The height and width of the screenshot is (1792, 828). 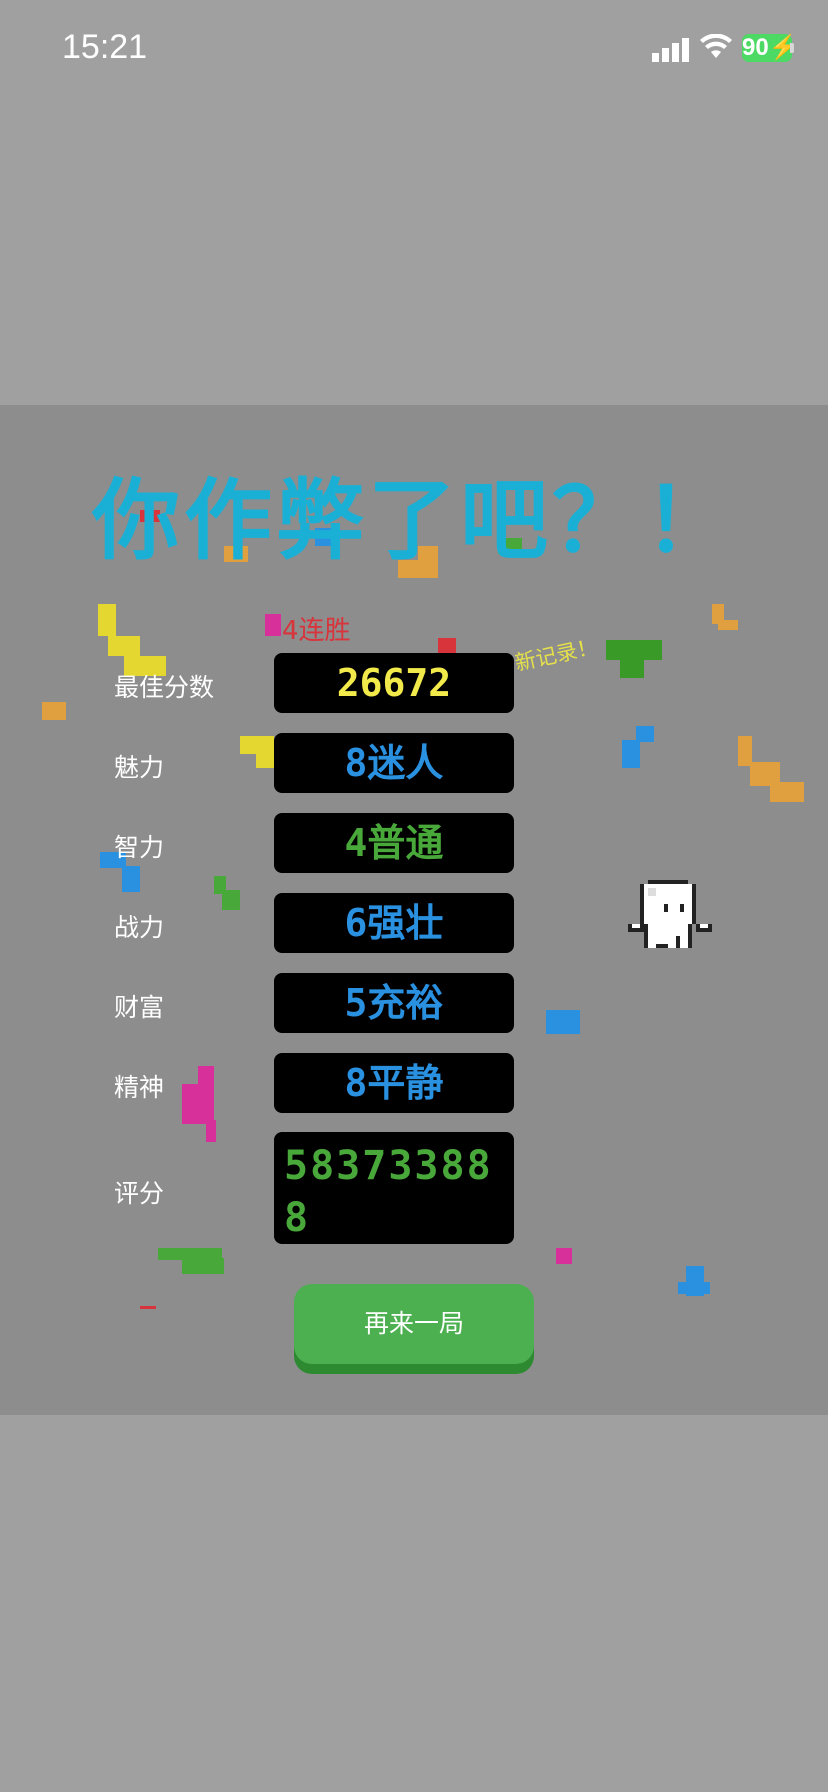 I want to click on battery-level: 90, so click(x=755, y=47).